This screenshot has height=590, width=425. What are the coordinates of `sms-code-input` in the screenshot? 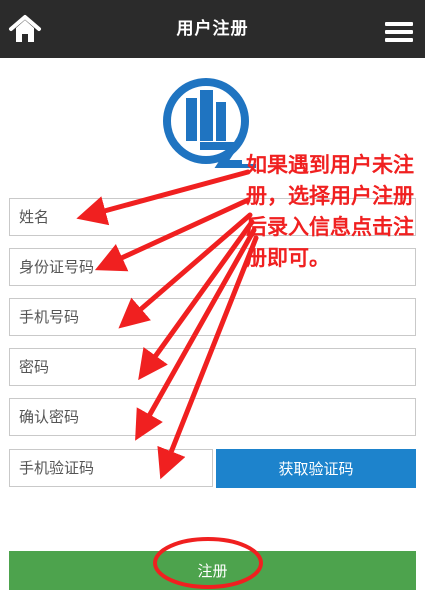 It's located at (111, 468).